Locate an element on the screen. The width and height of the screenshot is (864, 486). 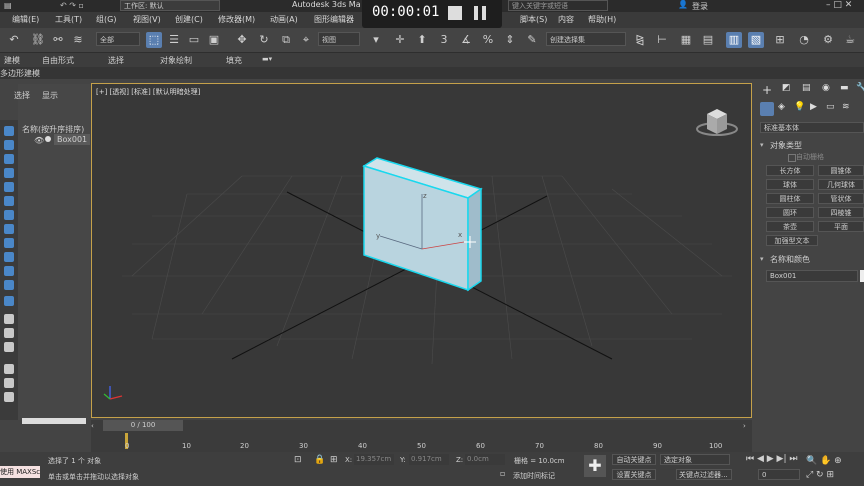
toggle-ribbon-icon: ▤ is located at coordinates (708, 40).